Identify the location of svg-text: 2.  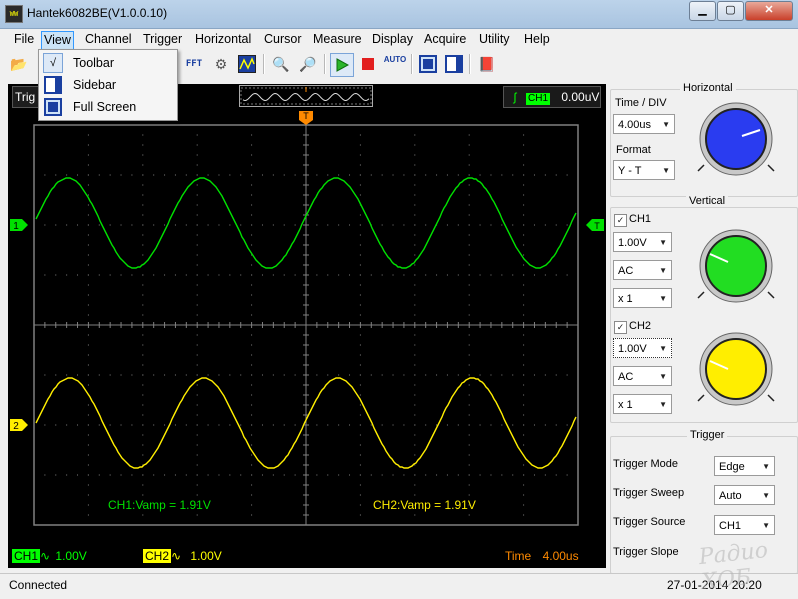
(16, 426).